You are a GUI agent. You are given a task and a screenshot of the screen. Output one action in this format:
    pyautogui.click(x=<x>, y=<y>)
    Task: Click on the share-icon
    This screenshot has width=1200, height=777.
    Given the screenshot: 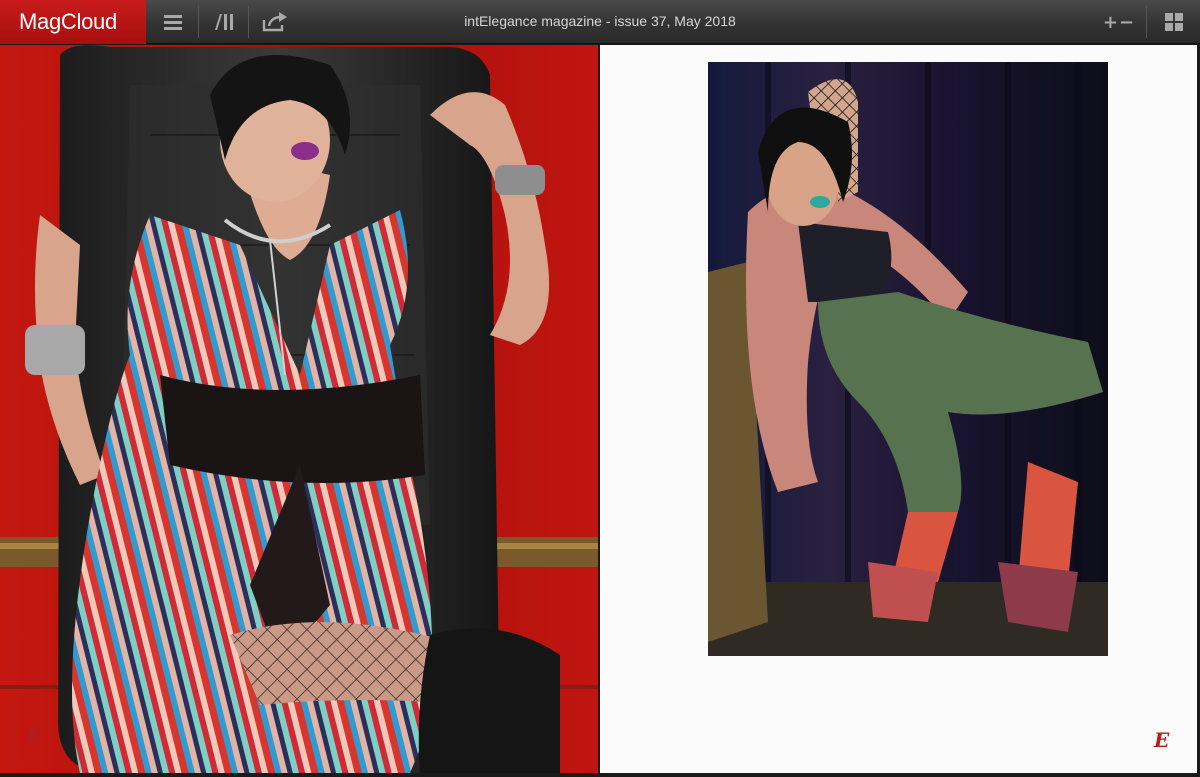 What is the action you would take?
    pyautogui.click(x=274, y=22)
    